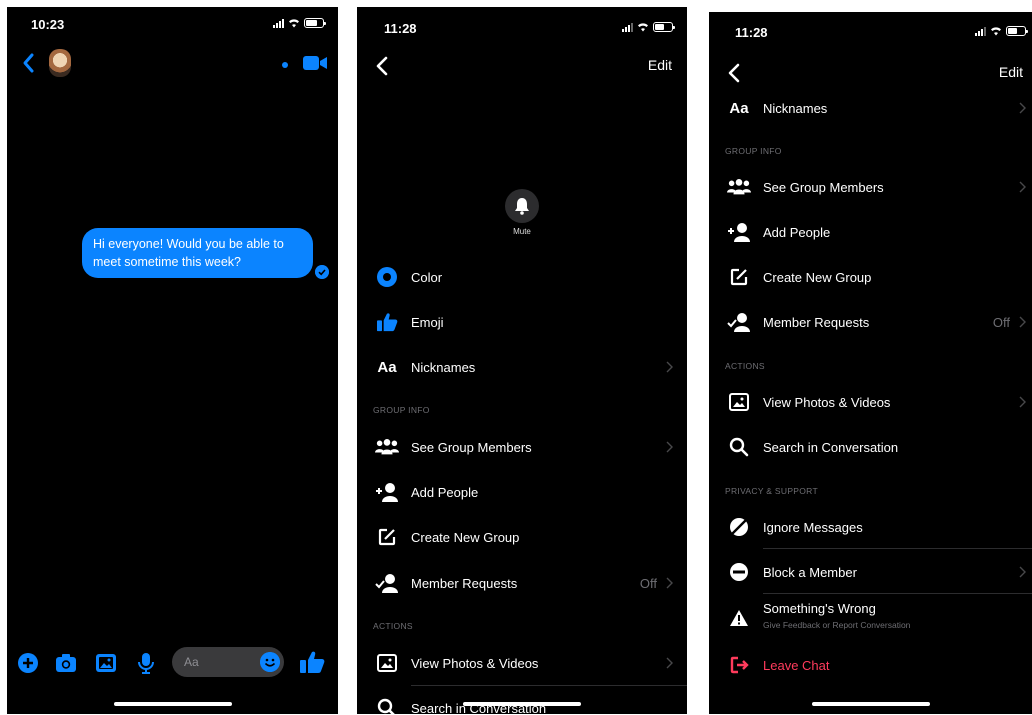  What do you see at coordinates (60, 63) in the screenshot?
I see `avatar` at bounding box center [60, 63].